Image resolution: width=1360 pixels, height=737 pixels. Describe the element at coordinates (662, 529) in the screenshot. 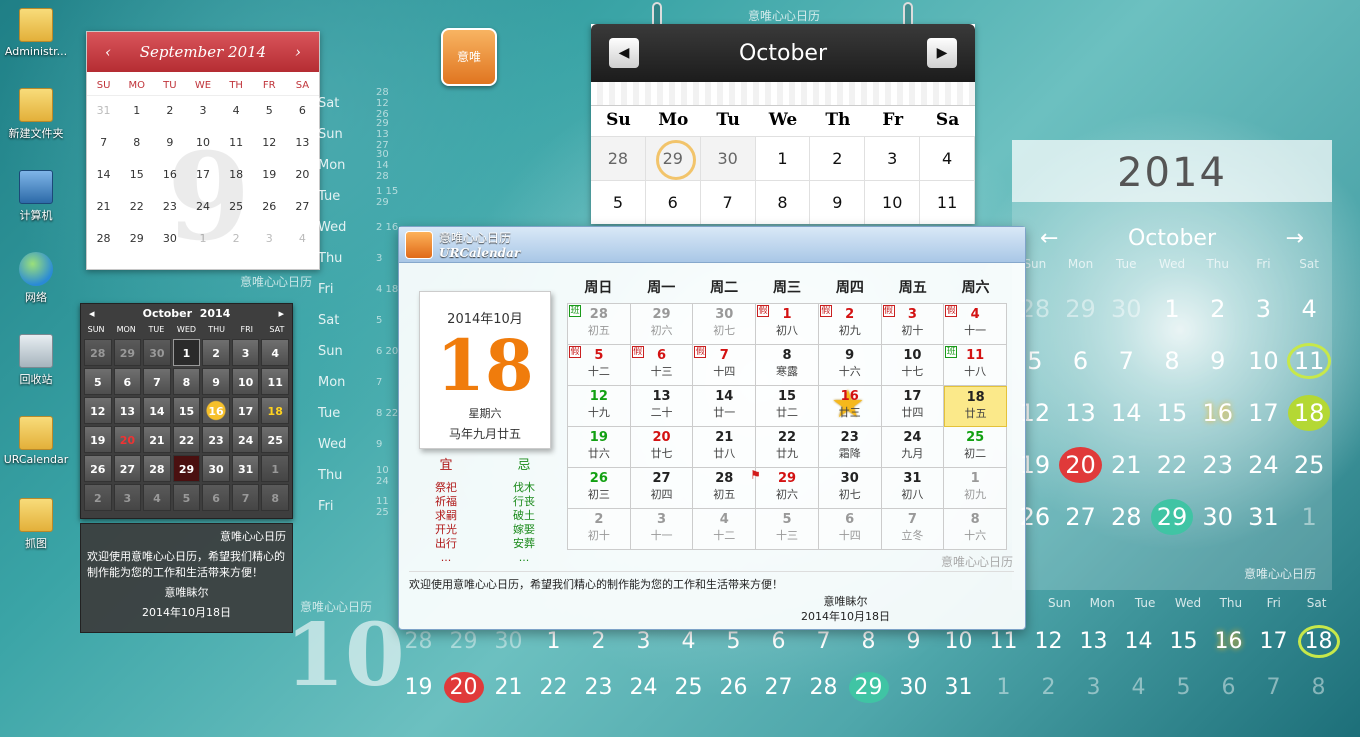

I see `day-cell: 3 十一` at that location.